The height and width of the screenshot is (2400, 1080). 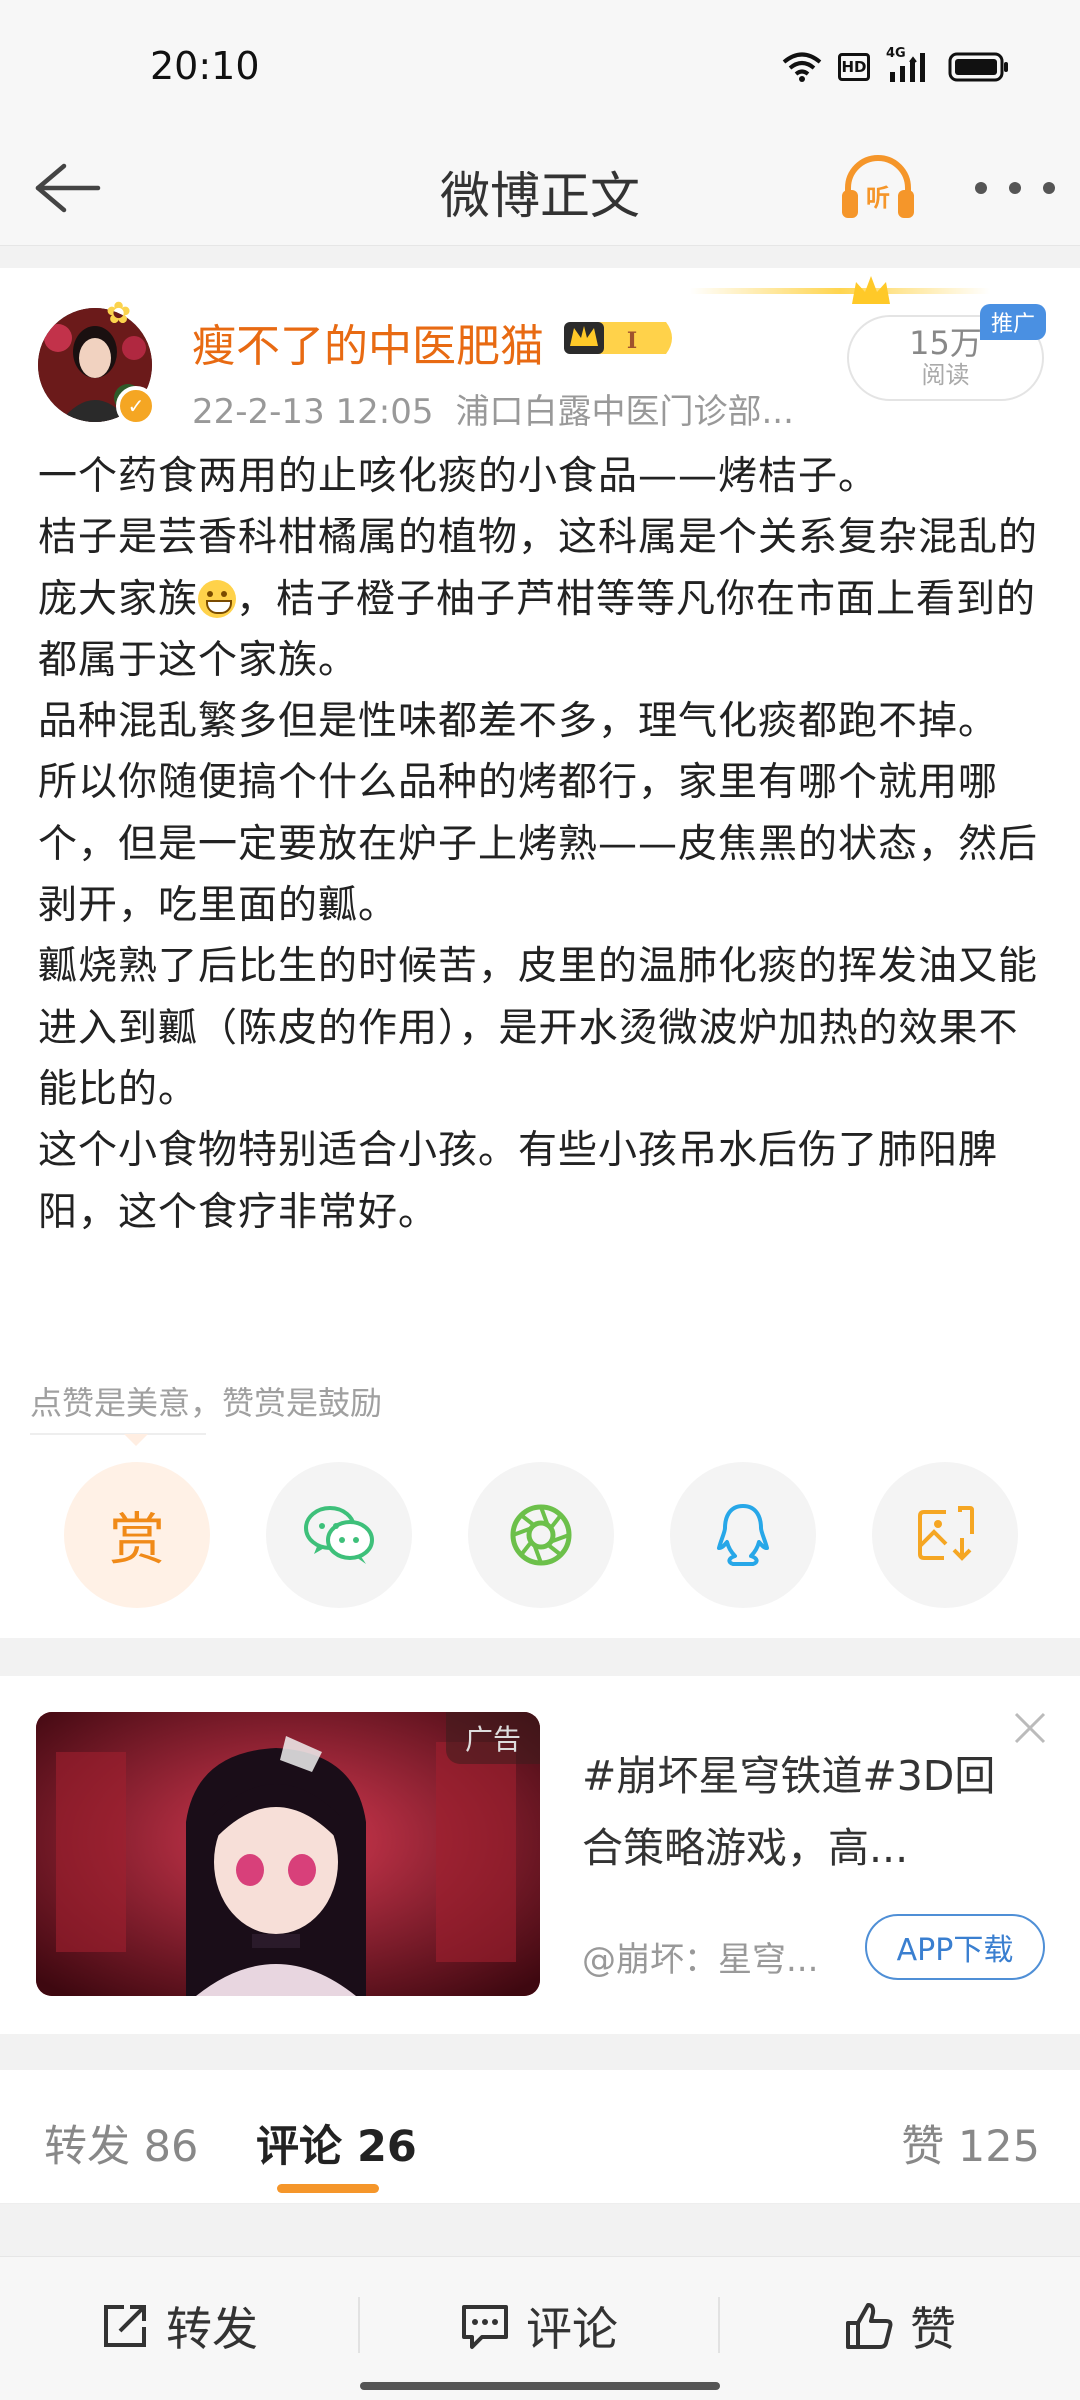 I want to click on qq-icon, so click(x=743, y=1535).